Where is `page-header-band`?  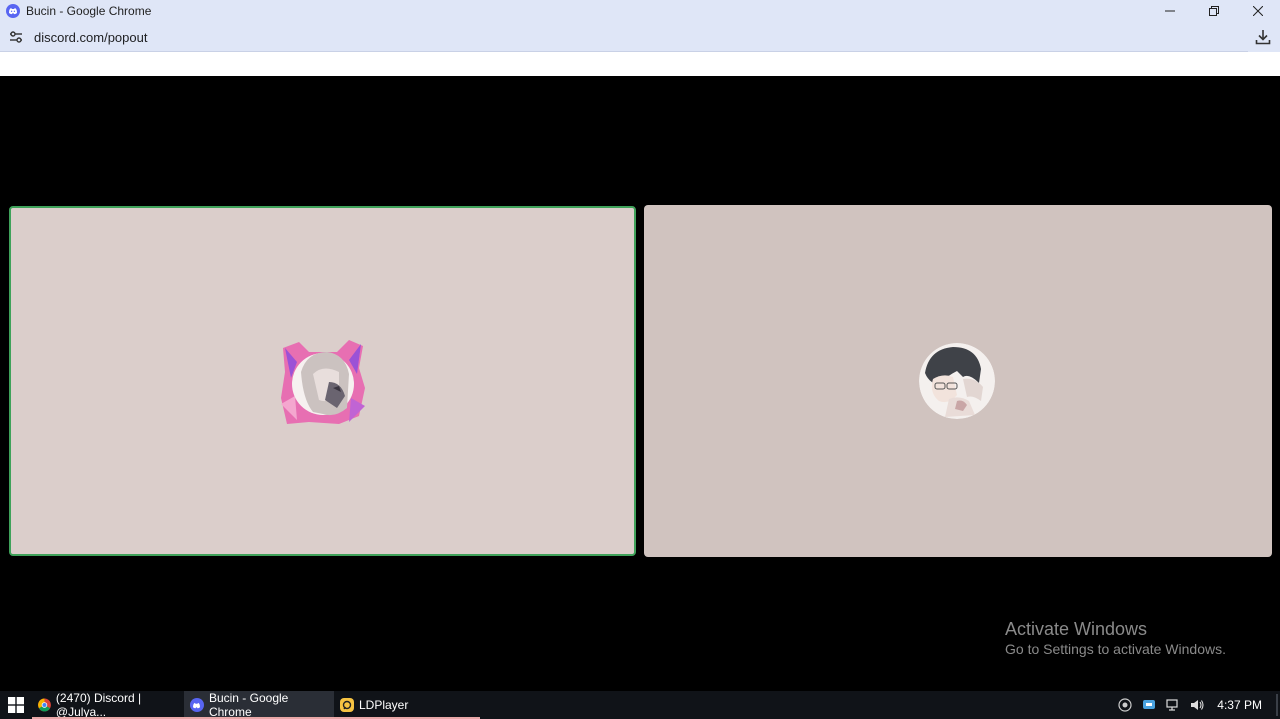 page-header-band is located at coordinates (640, 64).